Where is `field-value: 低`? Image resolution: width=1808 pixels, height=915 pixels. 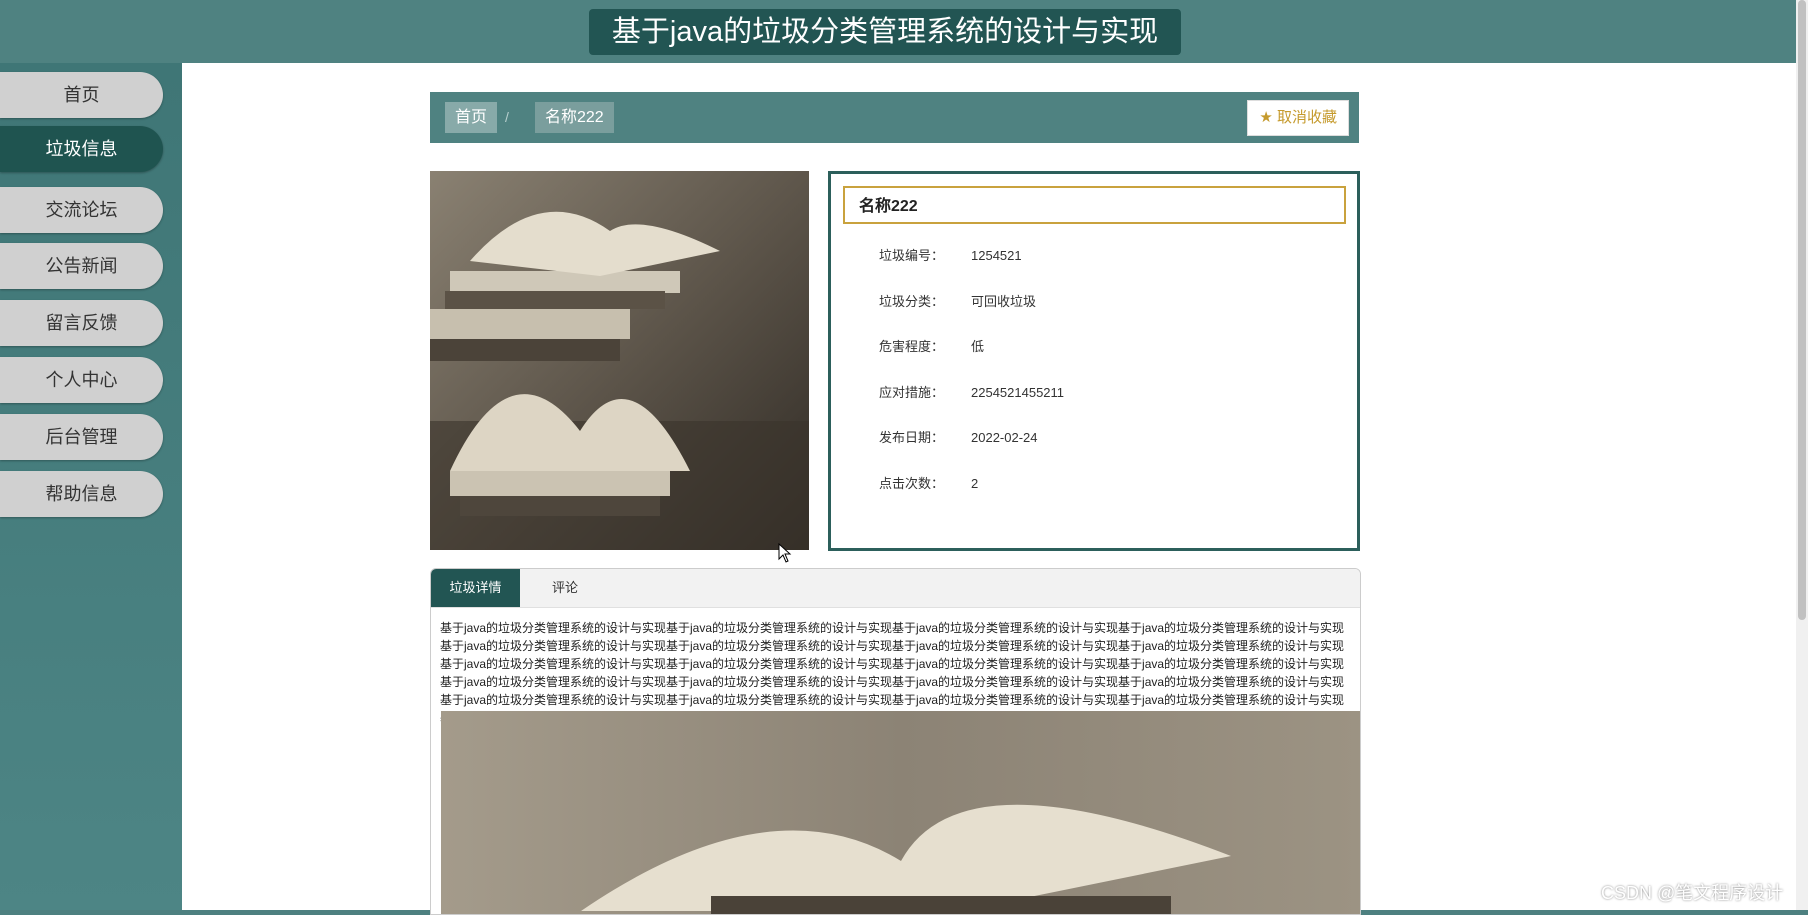
field-value: 低 is located at coordinates (978, 346).